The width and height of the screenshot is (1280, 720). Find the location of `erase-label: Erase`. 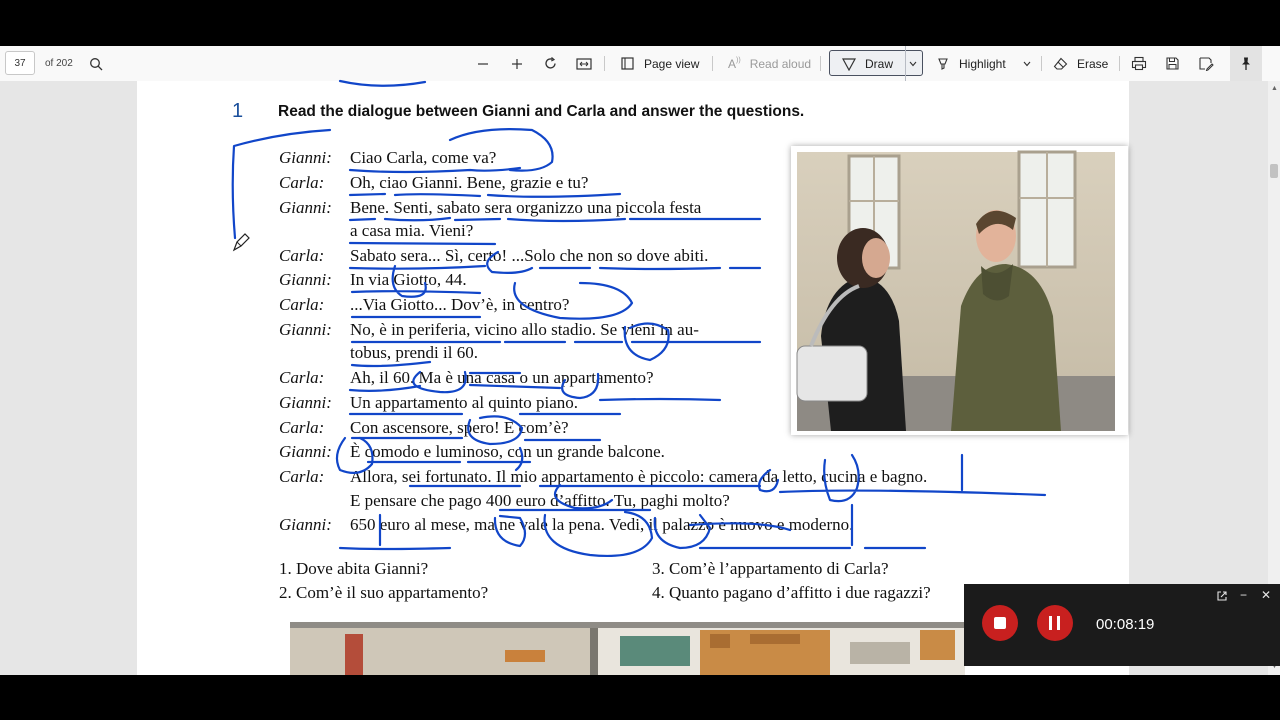

erase-label: Erase is located at coordinates (1093, 63).